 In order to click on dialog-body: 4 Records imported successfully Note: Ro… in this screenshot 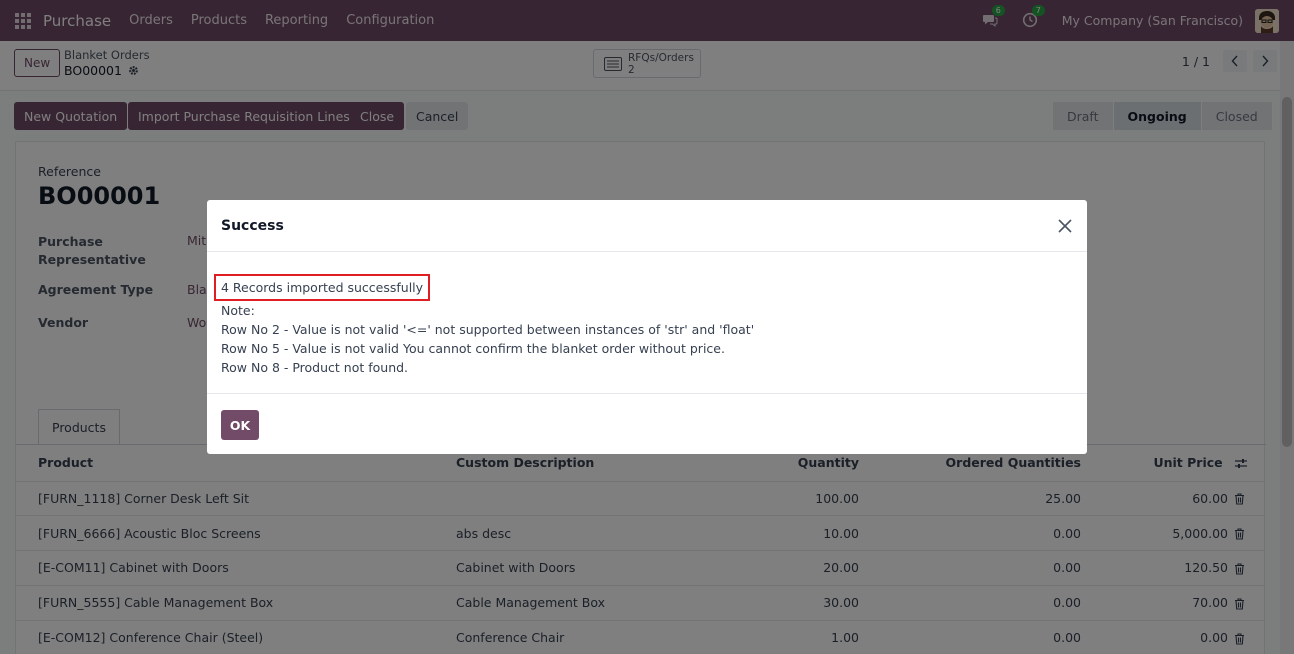, I will do `click(647, 323)`.